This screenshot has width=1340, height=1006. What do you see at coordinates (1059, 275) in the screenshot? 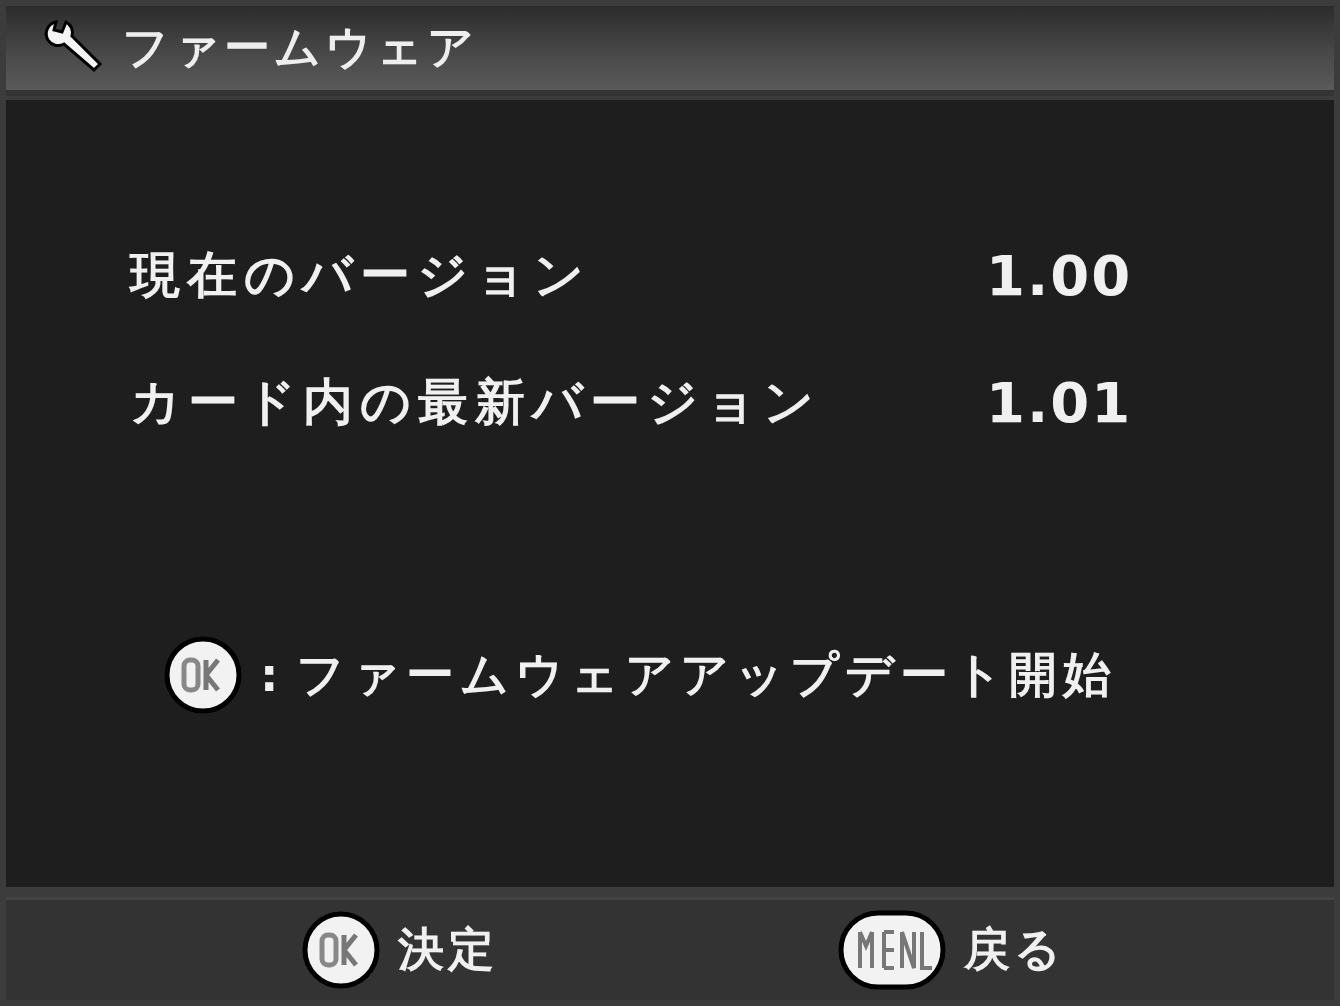
I see `version-value: 1.00` at bounding box center [1059, 275].